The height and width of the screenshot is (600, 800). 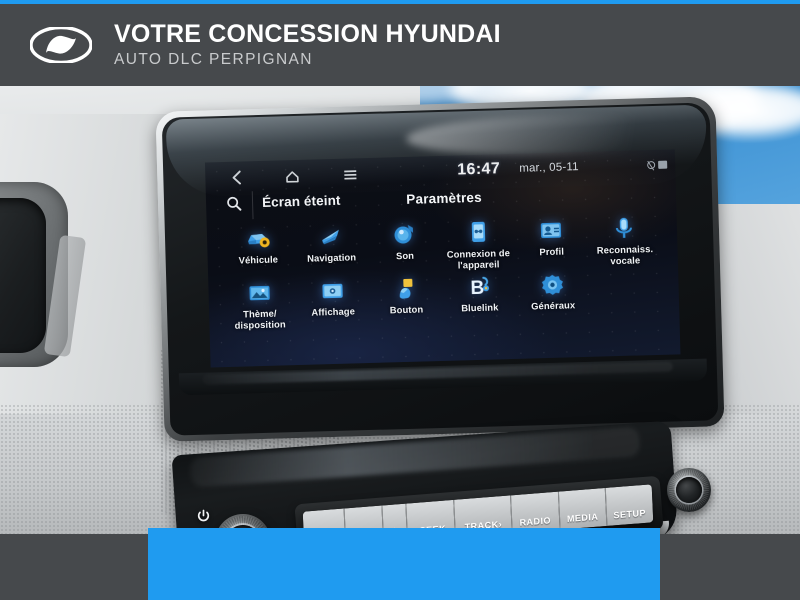 I want to click on sound-speaker-icon, so click(x=404, y=234).